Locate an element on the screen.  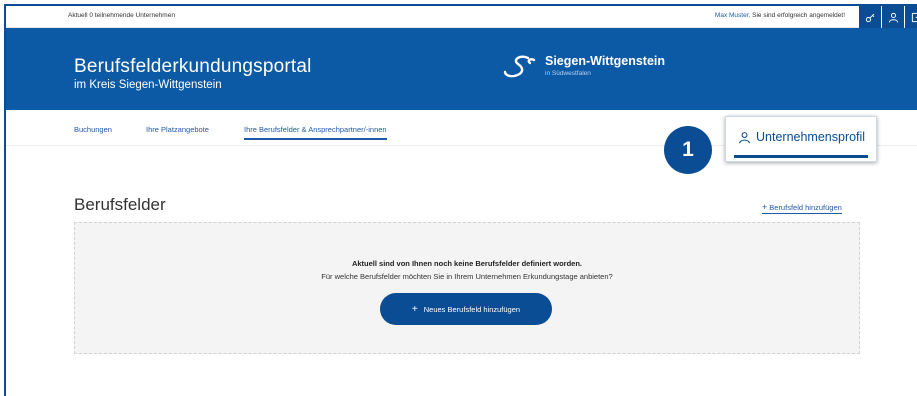
change-password-button is located at coordinates (870, 17).